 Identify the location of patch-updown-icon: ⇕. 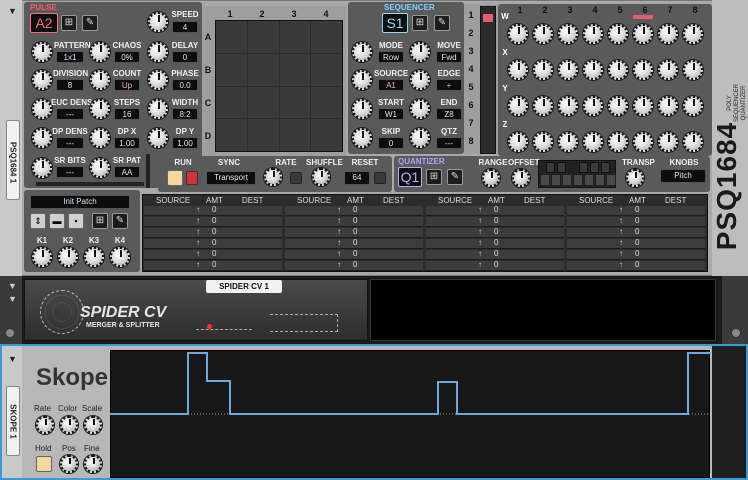
(38, 221).